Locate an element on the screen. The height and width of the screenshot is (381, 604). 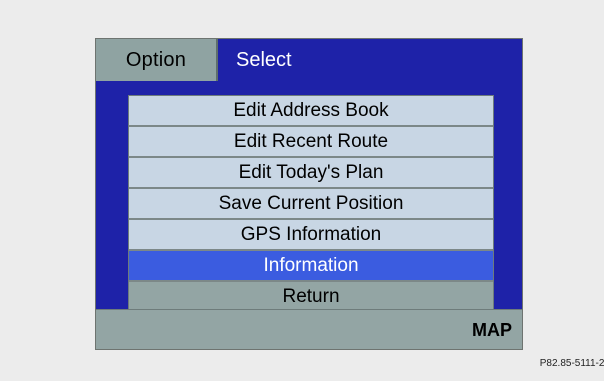
figure-code: P82.85-5111-26 is located at coordinates (571, 363).